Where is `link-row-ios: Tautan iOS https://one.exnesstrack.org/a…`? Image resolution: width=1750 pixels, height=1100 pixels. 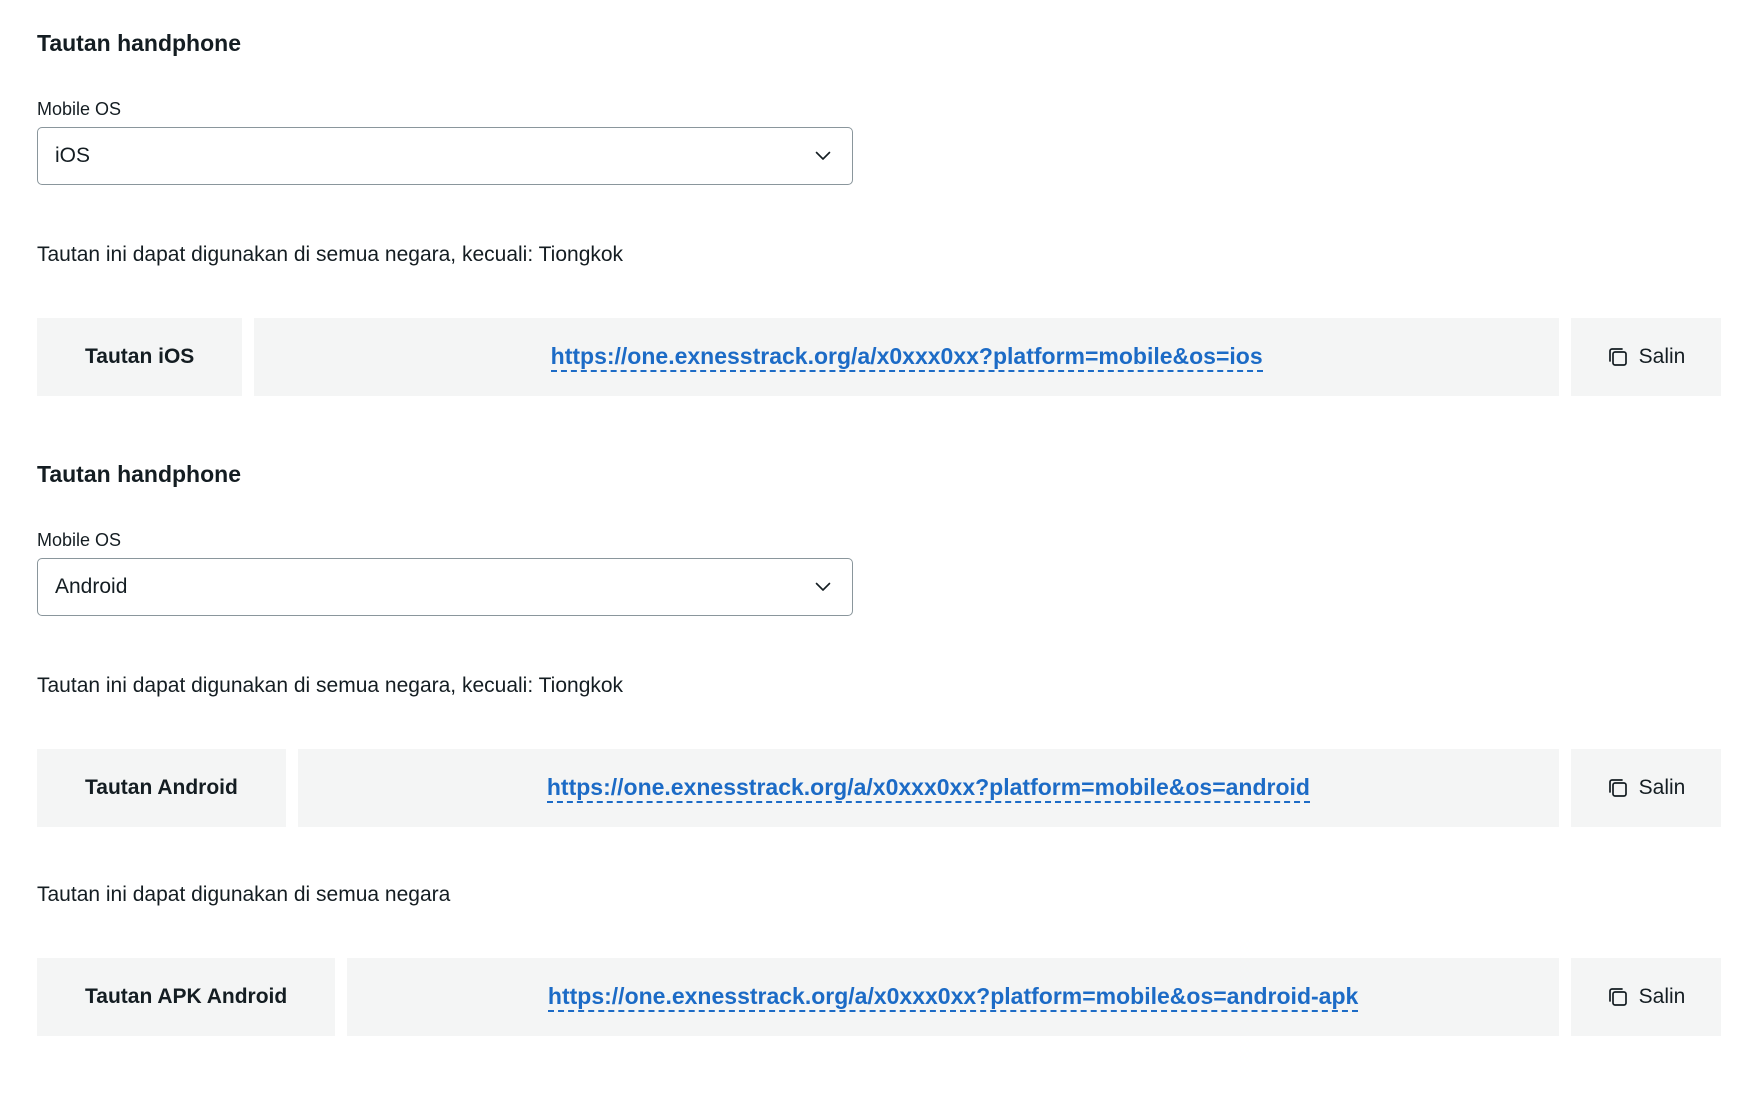
link-row-ios: Tautan iOS https://one.exnesstrack.org/a… is located at coordinates (879, 357).